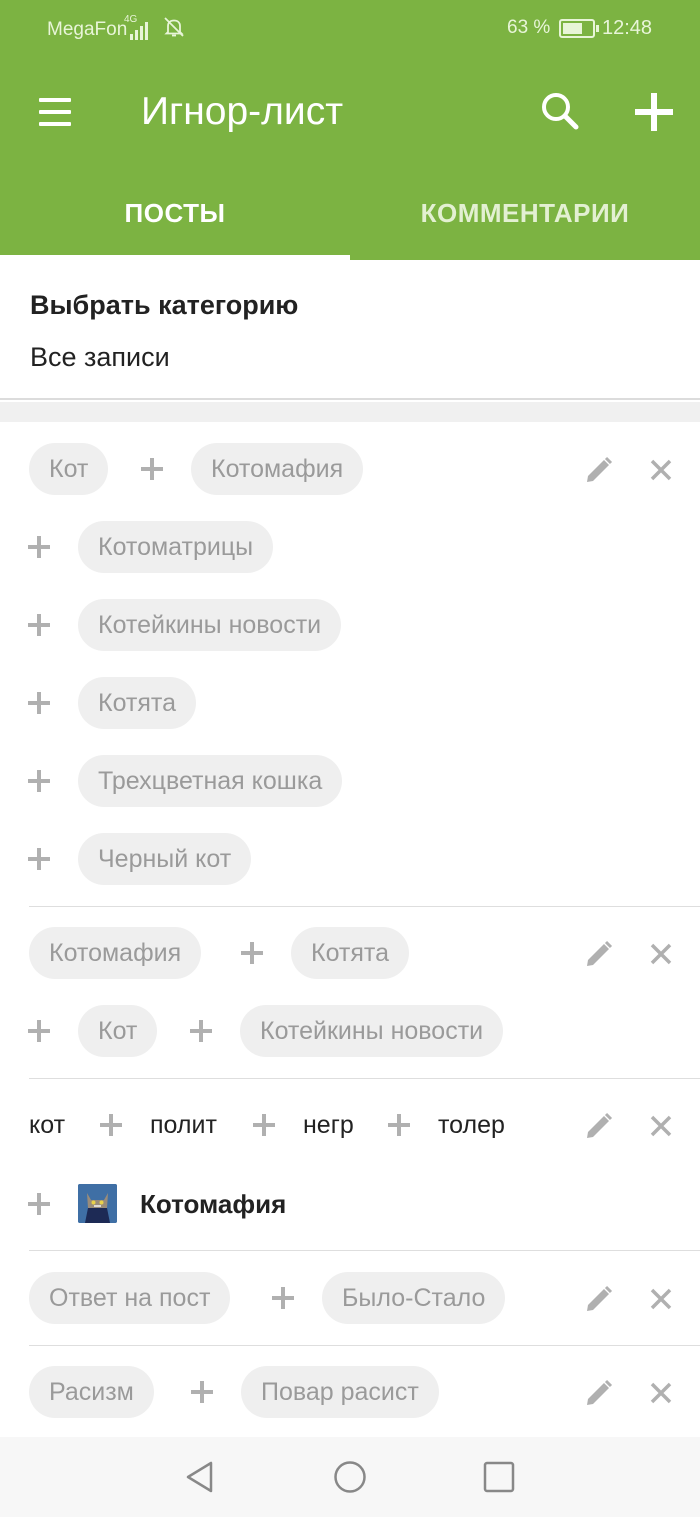 Image resolution: width=700 pixels, height=1517 pixels. Describe the element at coordinates (87, 29) in the screenshot. I see `carrier-name: MegaFon` at that location.